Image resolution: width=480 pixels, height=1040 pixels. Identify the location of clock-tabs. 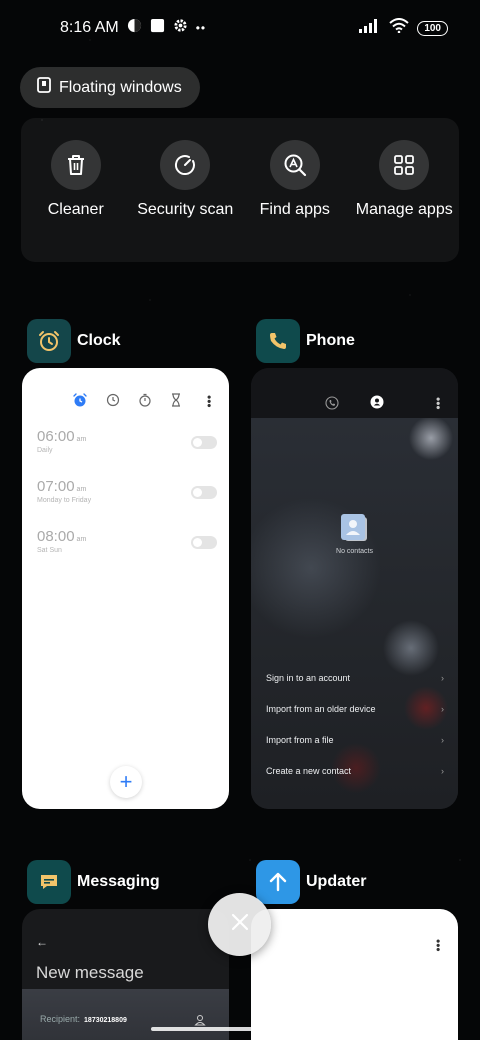
(127, 402).